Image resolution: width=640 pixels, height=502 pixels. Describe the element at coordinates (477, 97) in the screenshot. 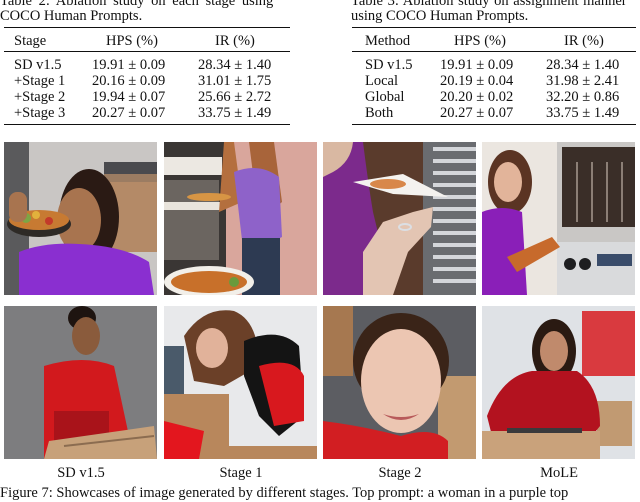

I see `table3-cell-hps: 20.20 ± 0.02` at that location.